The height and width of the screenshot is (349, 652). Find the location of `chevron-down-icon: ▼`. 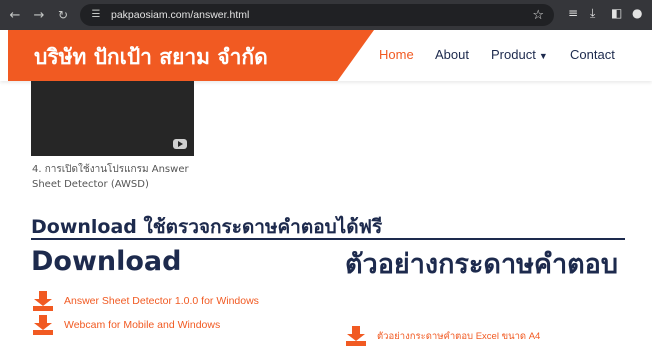

chevron-down-icon: ▼ is located at coordinates (543, 56).